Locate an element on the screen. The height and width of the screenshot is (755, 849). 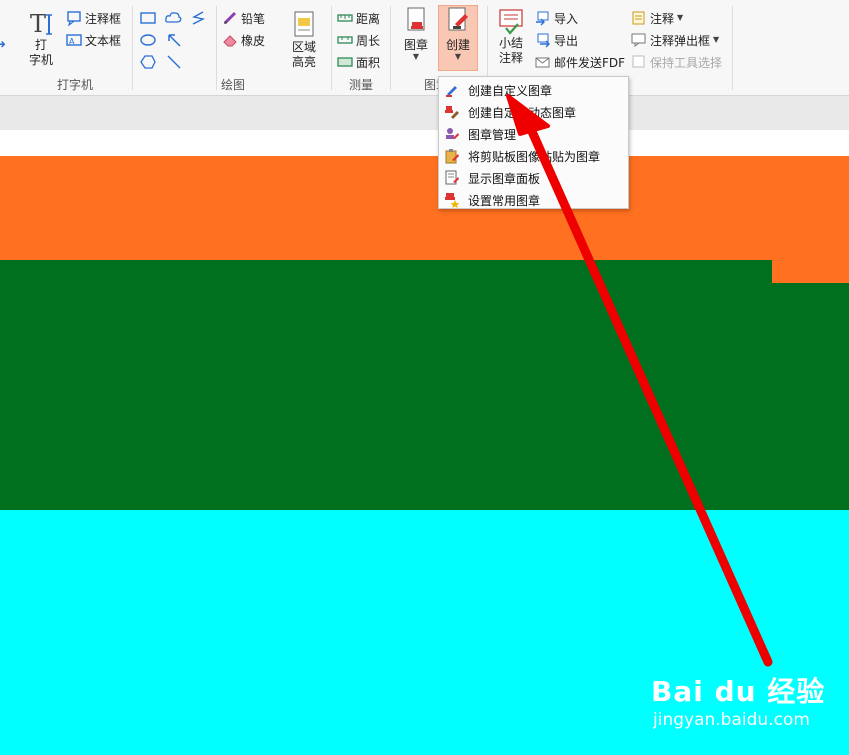
baidu-jingyan-watermark: Bai du 经验 jingyan.baidu.com is located at coordinates (746, 702).